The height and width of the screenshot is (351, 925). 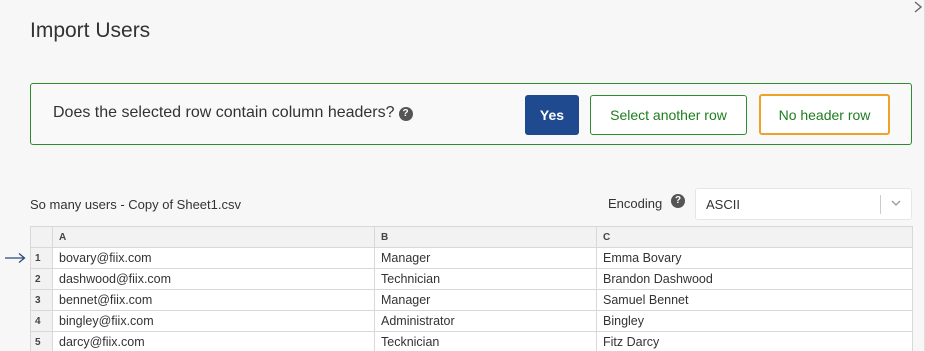 I want to click on file-name: So many users - Copy of Sheet1.csv, so click(x=135, y=204).